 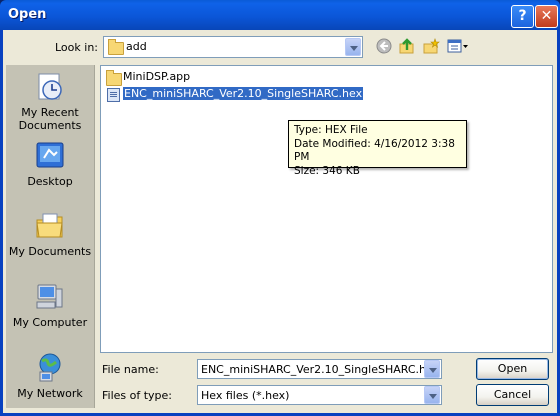 I want to click on my-computer-icon, so click(x=50, y=297).